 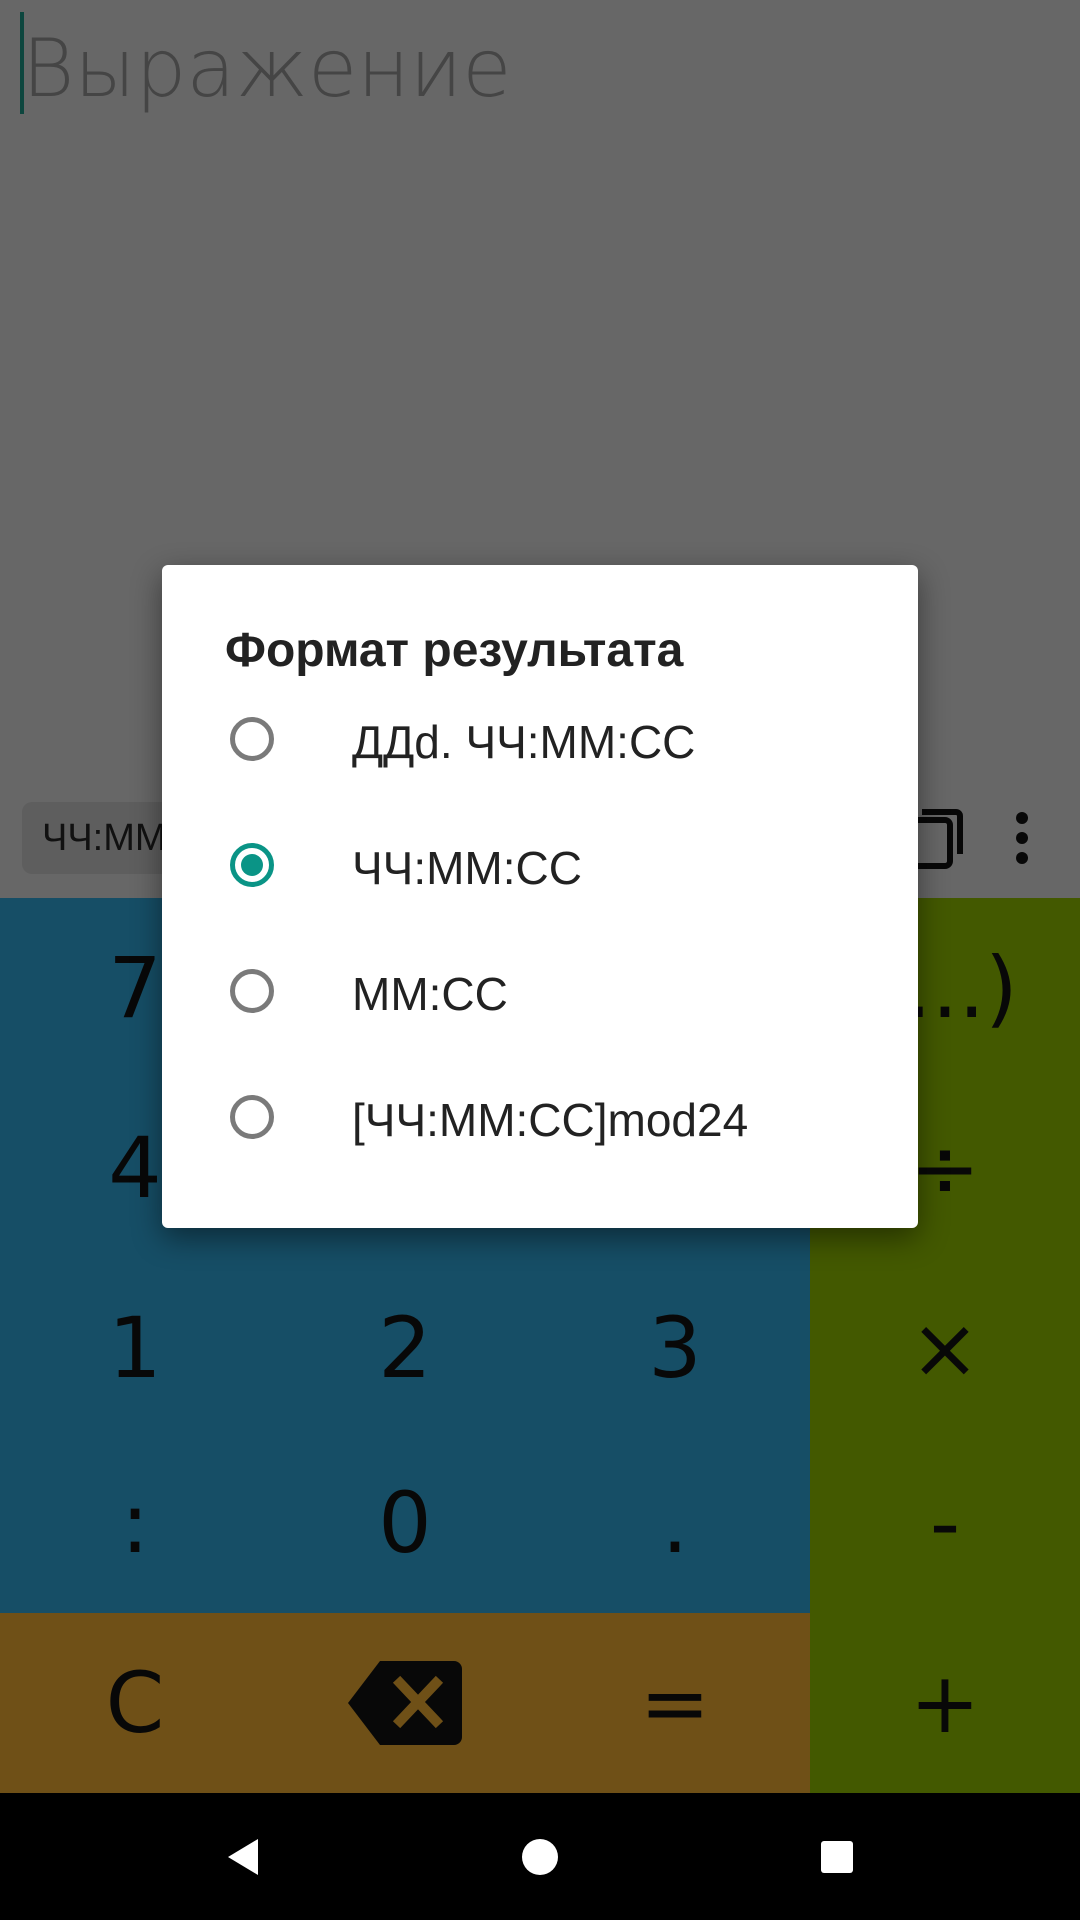 I want to click on format-option-mod24: [ЧЧ:ММ:СС]mod24, so click(x=540, y=1120).